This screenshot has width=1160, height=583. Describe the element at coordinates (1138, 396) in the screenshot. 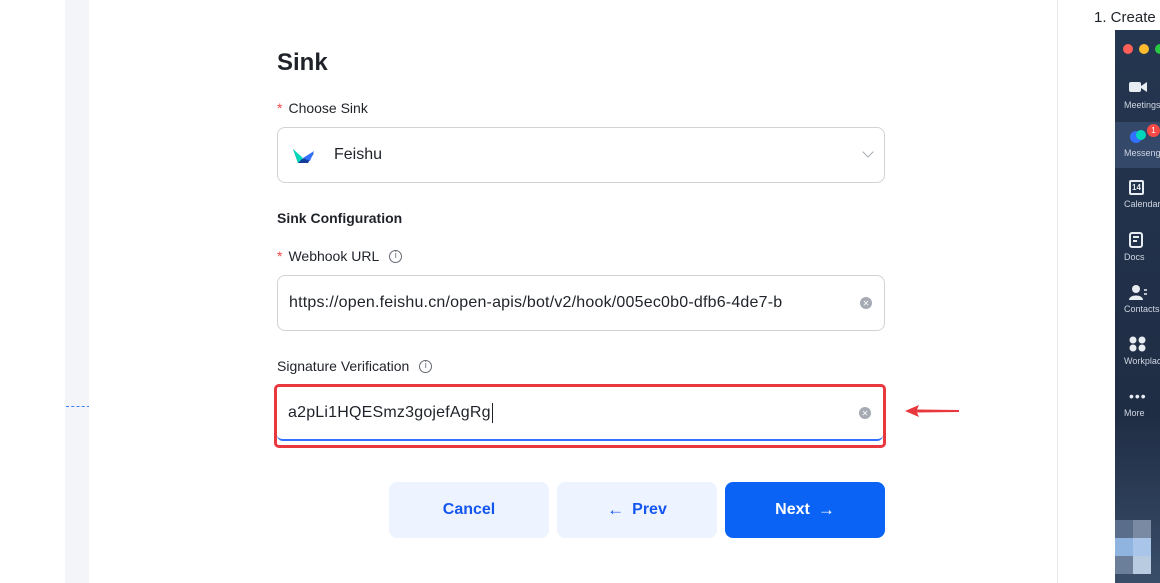

I see `more-icon: •••` at that location.